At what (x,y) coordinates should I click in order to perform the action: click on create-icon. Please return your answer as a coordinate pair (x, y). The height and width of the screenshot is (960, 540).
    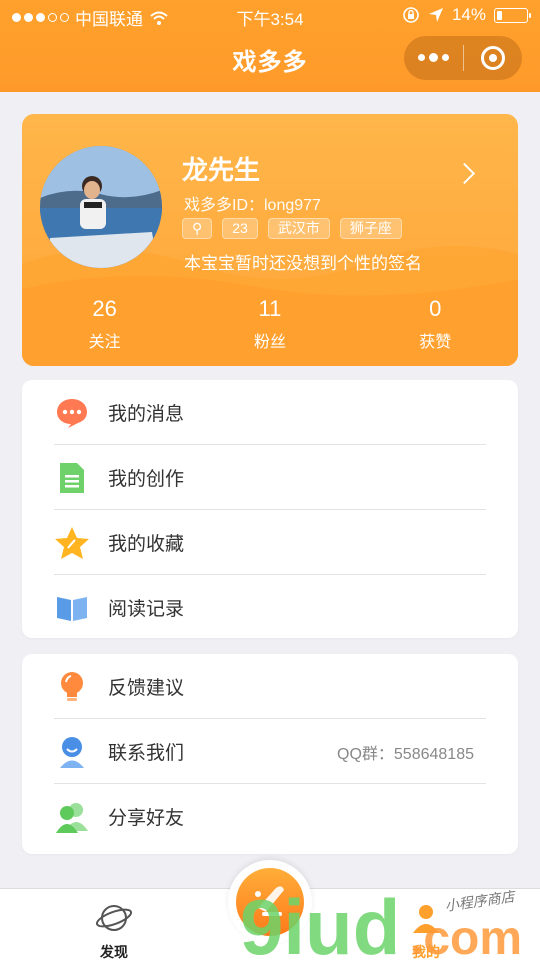
    Looking at the image, I should click on (270, 902).